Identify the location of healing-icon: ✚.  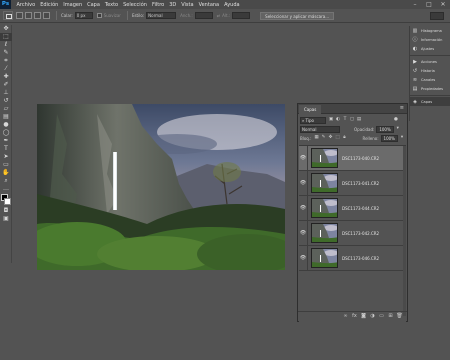
(6, 77).